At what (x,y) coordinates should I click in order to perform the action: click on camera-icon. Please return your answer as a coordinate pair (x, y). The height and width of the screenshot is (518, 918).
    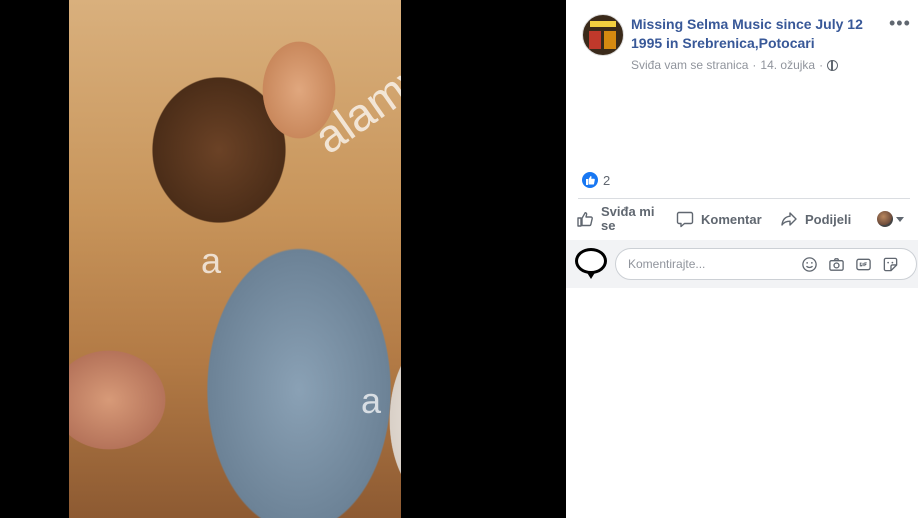
    Looking at the image, I should click on (836, 264).